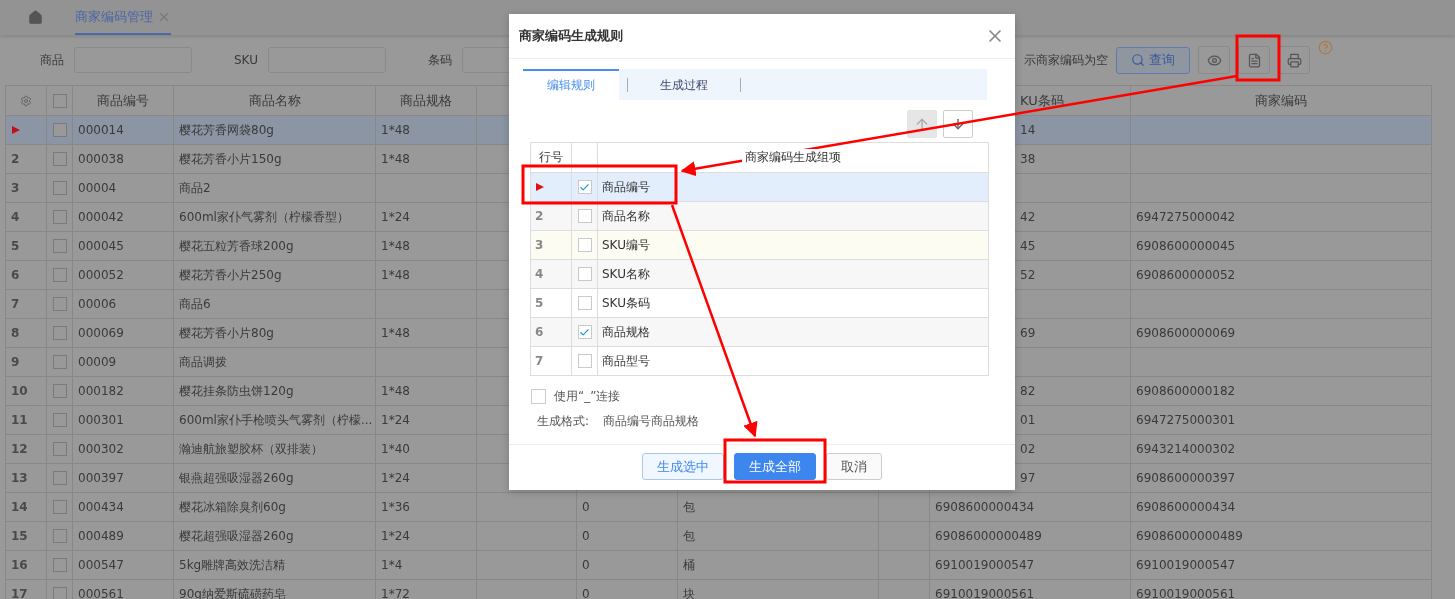 The width and height of the screenshot is (1455, 599). Describe the element at coordinates (760, 245) in the screenshot. I see `rule-row: 3 SKU编号` at that location.